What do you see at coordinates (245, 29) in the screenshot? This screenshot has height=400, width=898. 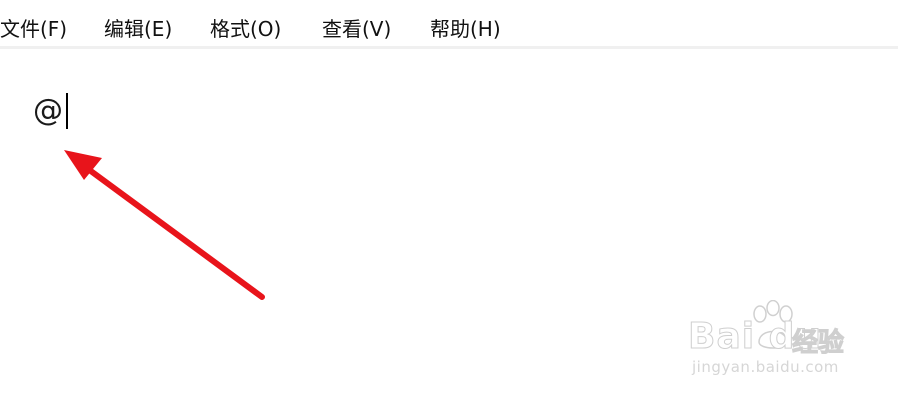 I see `menu-format: 格式(O)` at bounding box center [245, 29].